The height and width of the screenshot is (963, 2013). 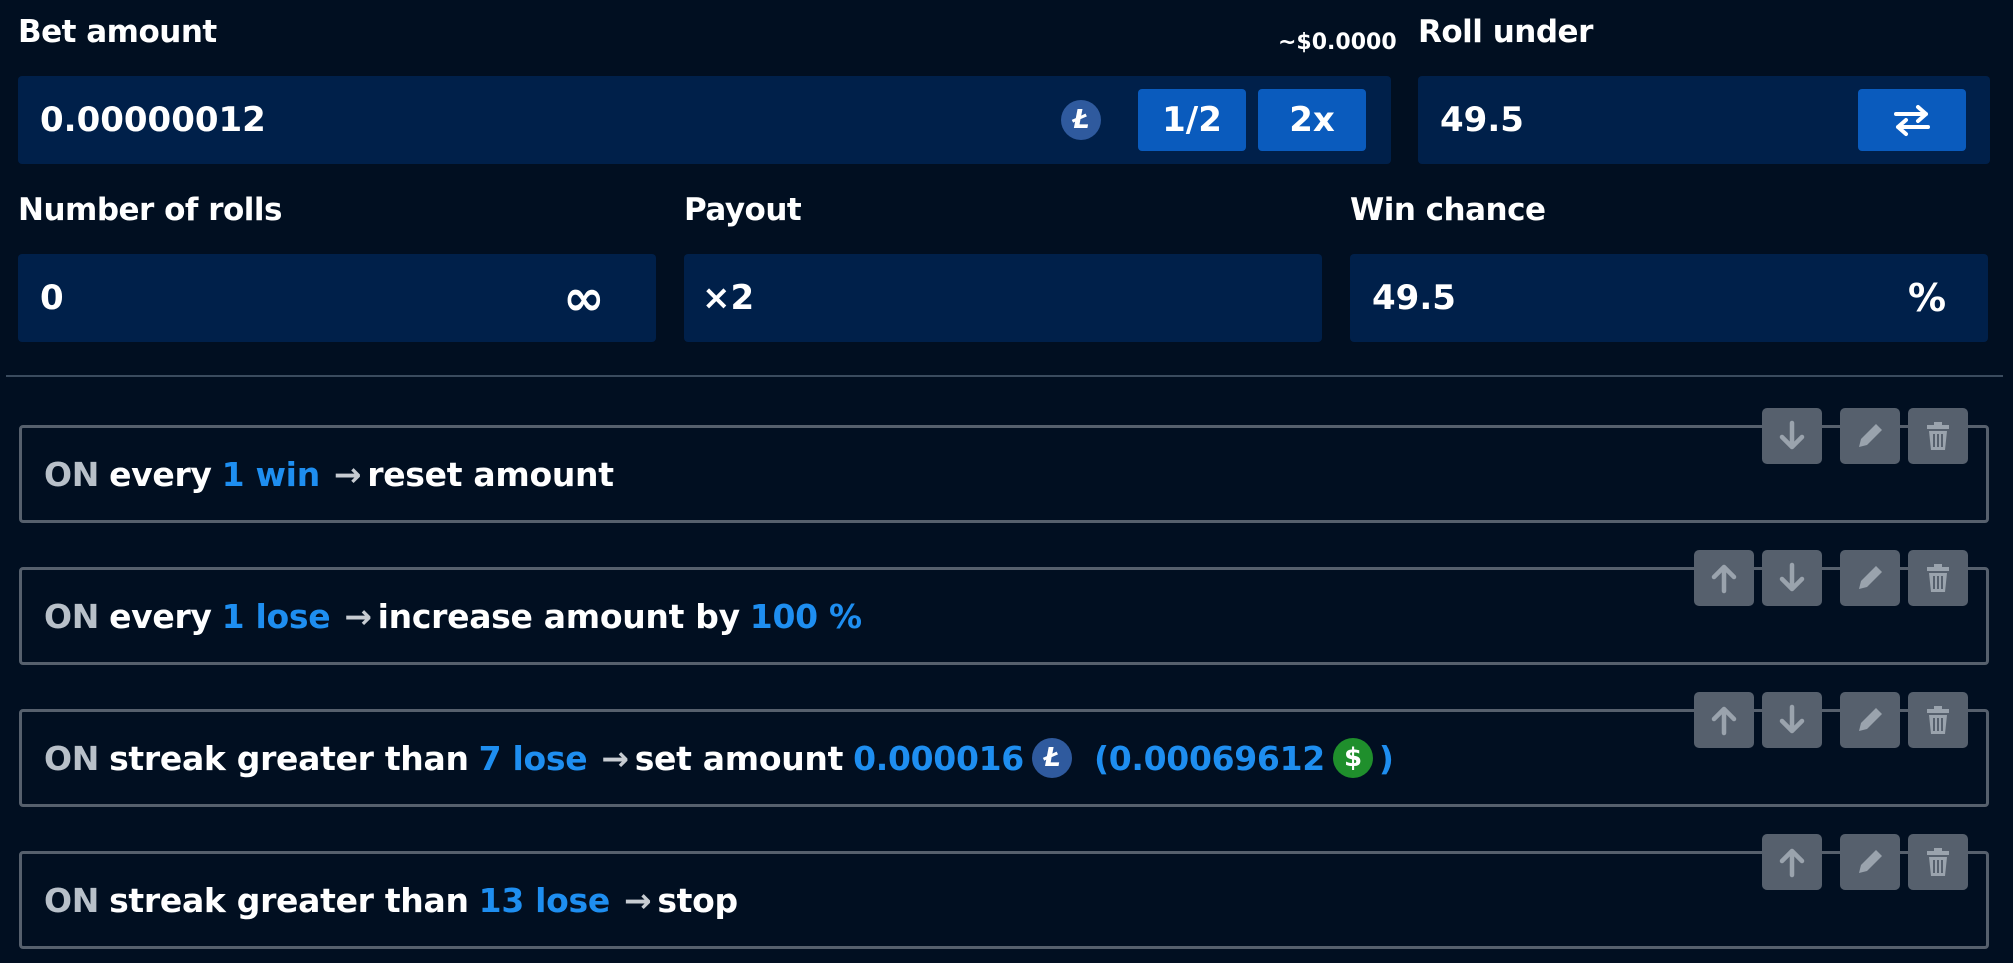 What do you see at coordinates (1448, 210) in the screenshot?
I see `win-chance-label: Win chance` at bounding box center [1448, 210].